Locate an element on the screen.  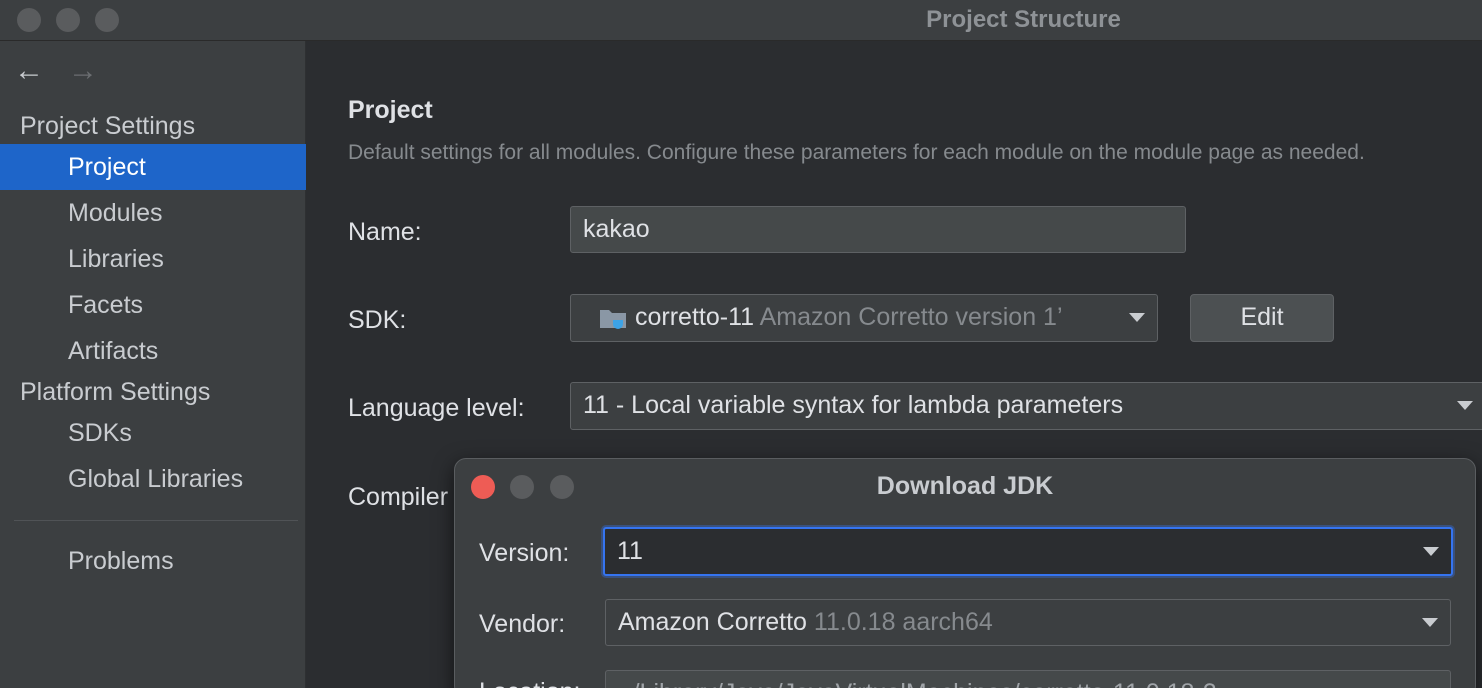
sidebar-item-project: Project is located at coordinates (153, 167).